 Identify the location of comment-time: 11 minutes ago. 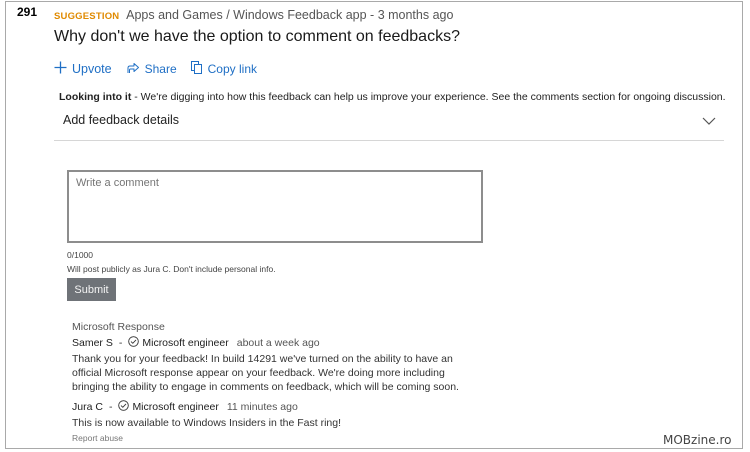
(262, 407).